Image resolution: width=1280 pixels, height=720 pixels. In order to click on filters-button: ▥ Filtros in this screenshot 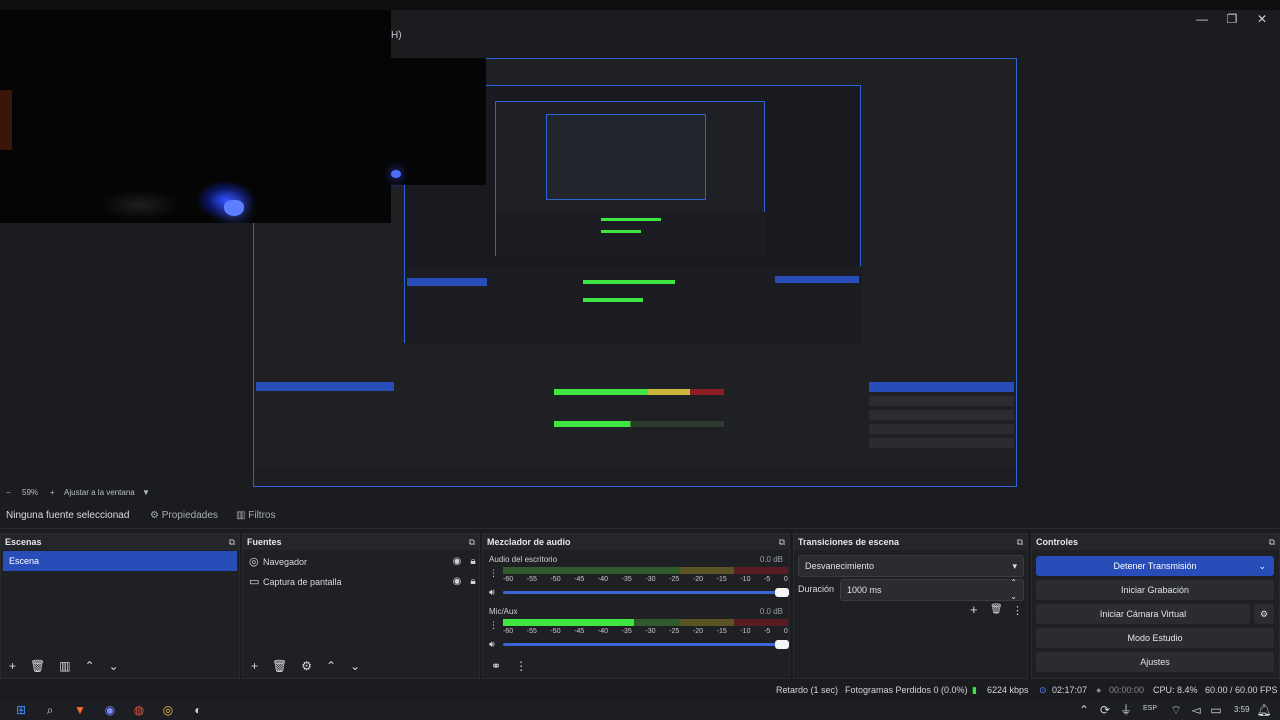, I will do `click(255, 516)`.